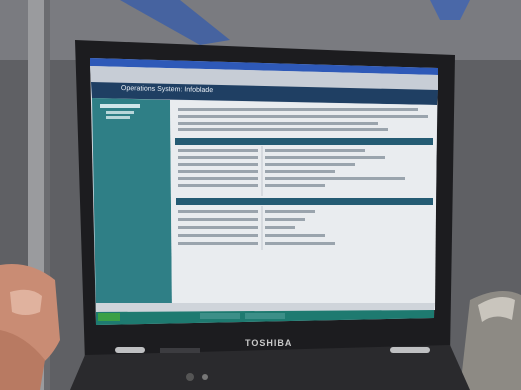 The height and width of the screenshot is (390, 521). I want to click on thumb-nail, so click(26, 302).